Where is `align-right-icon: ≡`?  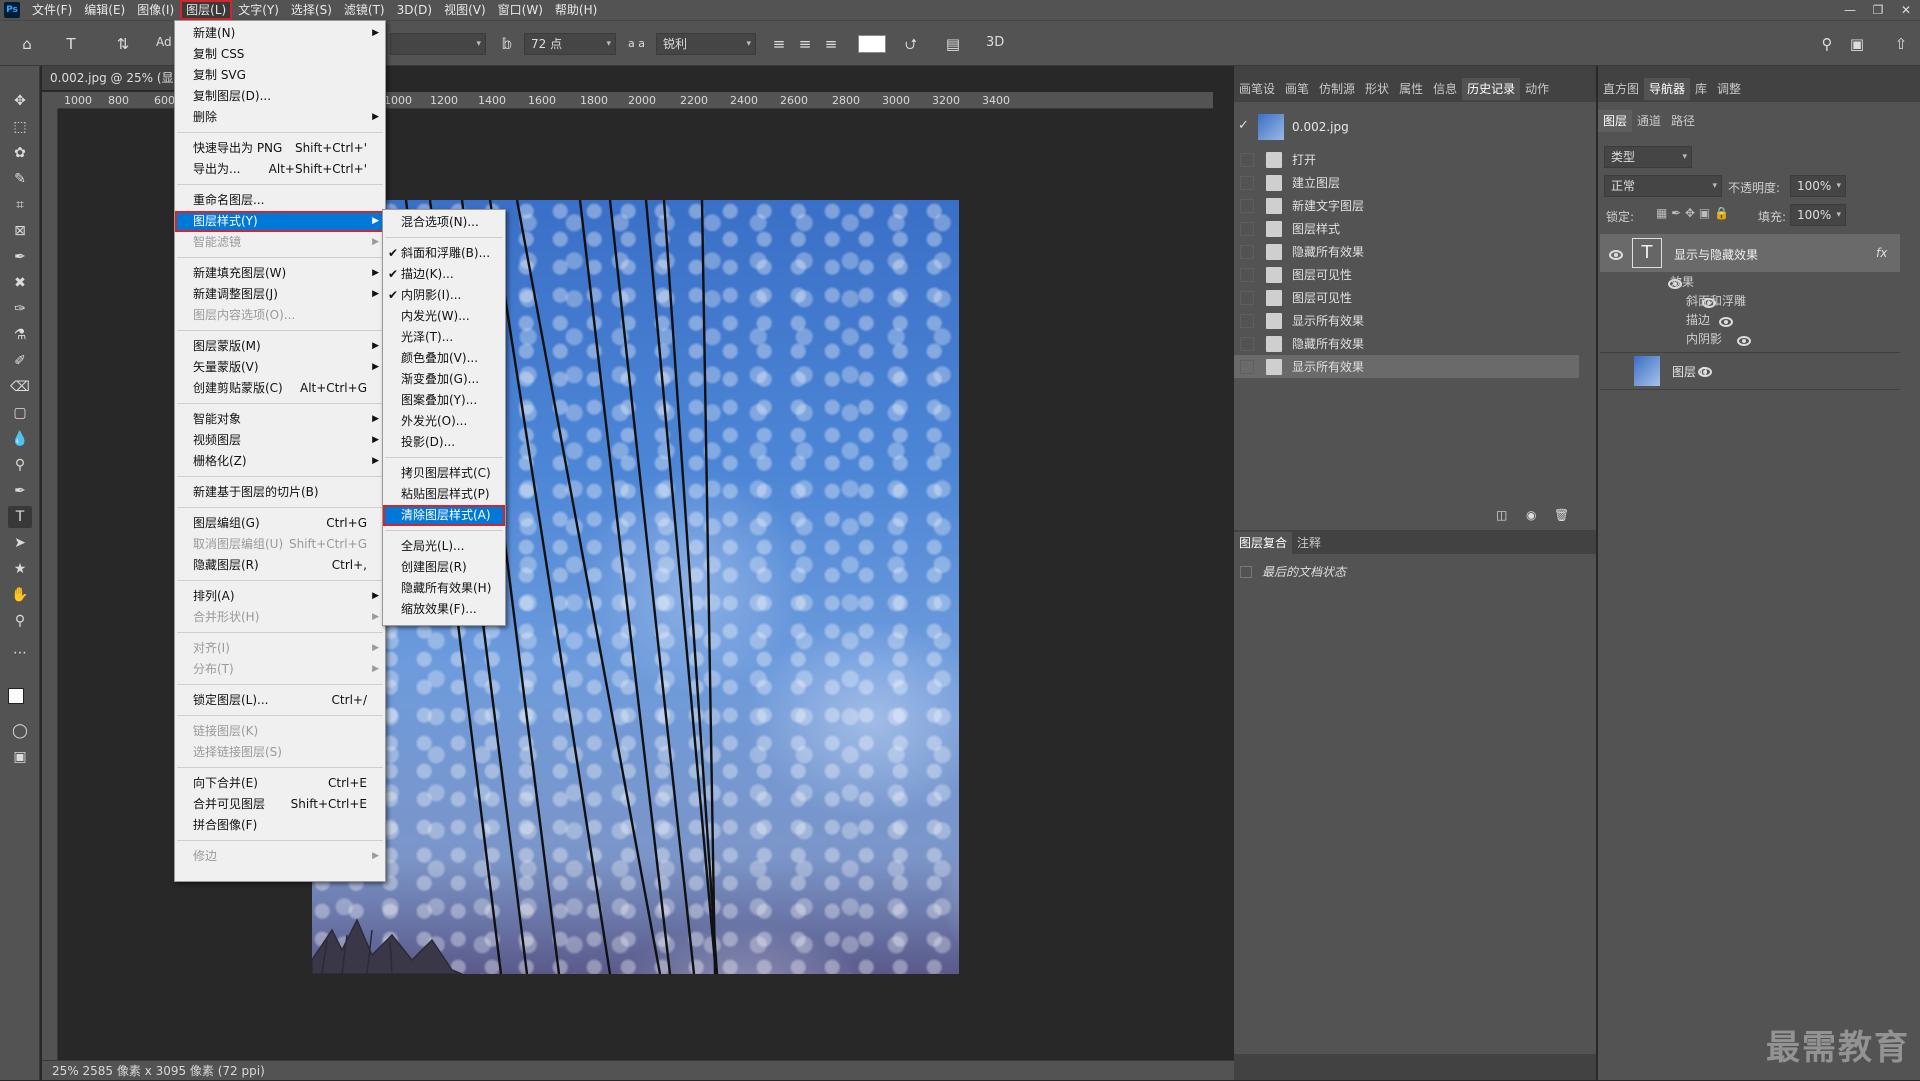
align-right-icon: ≡ is located at coordinates (831, 44).